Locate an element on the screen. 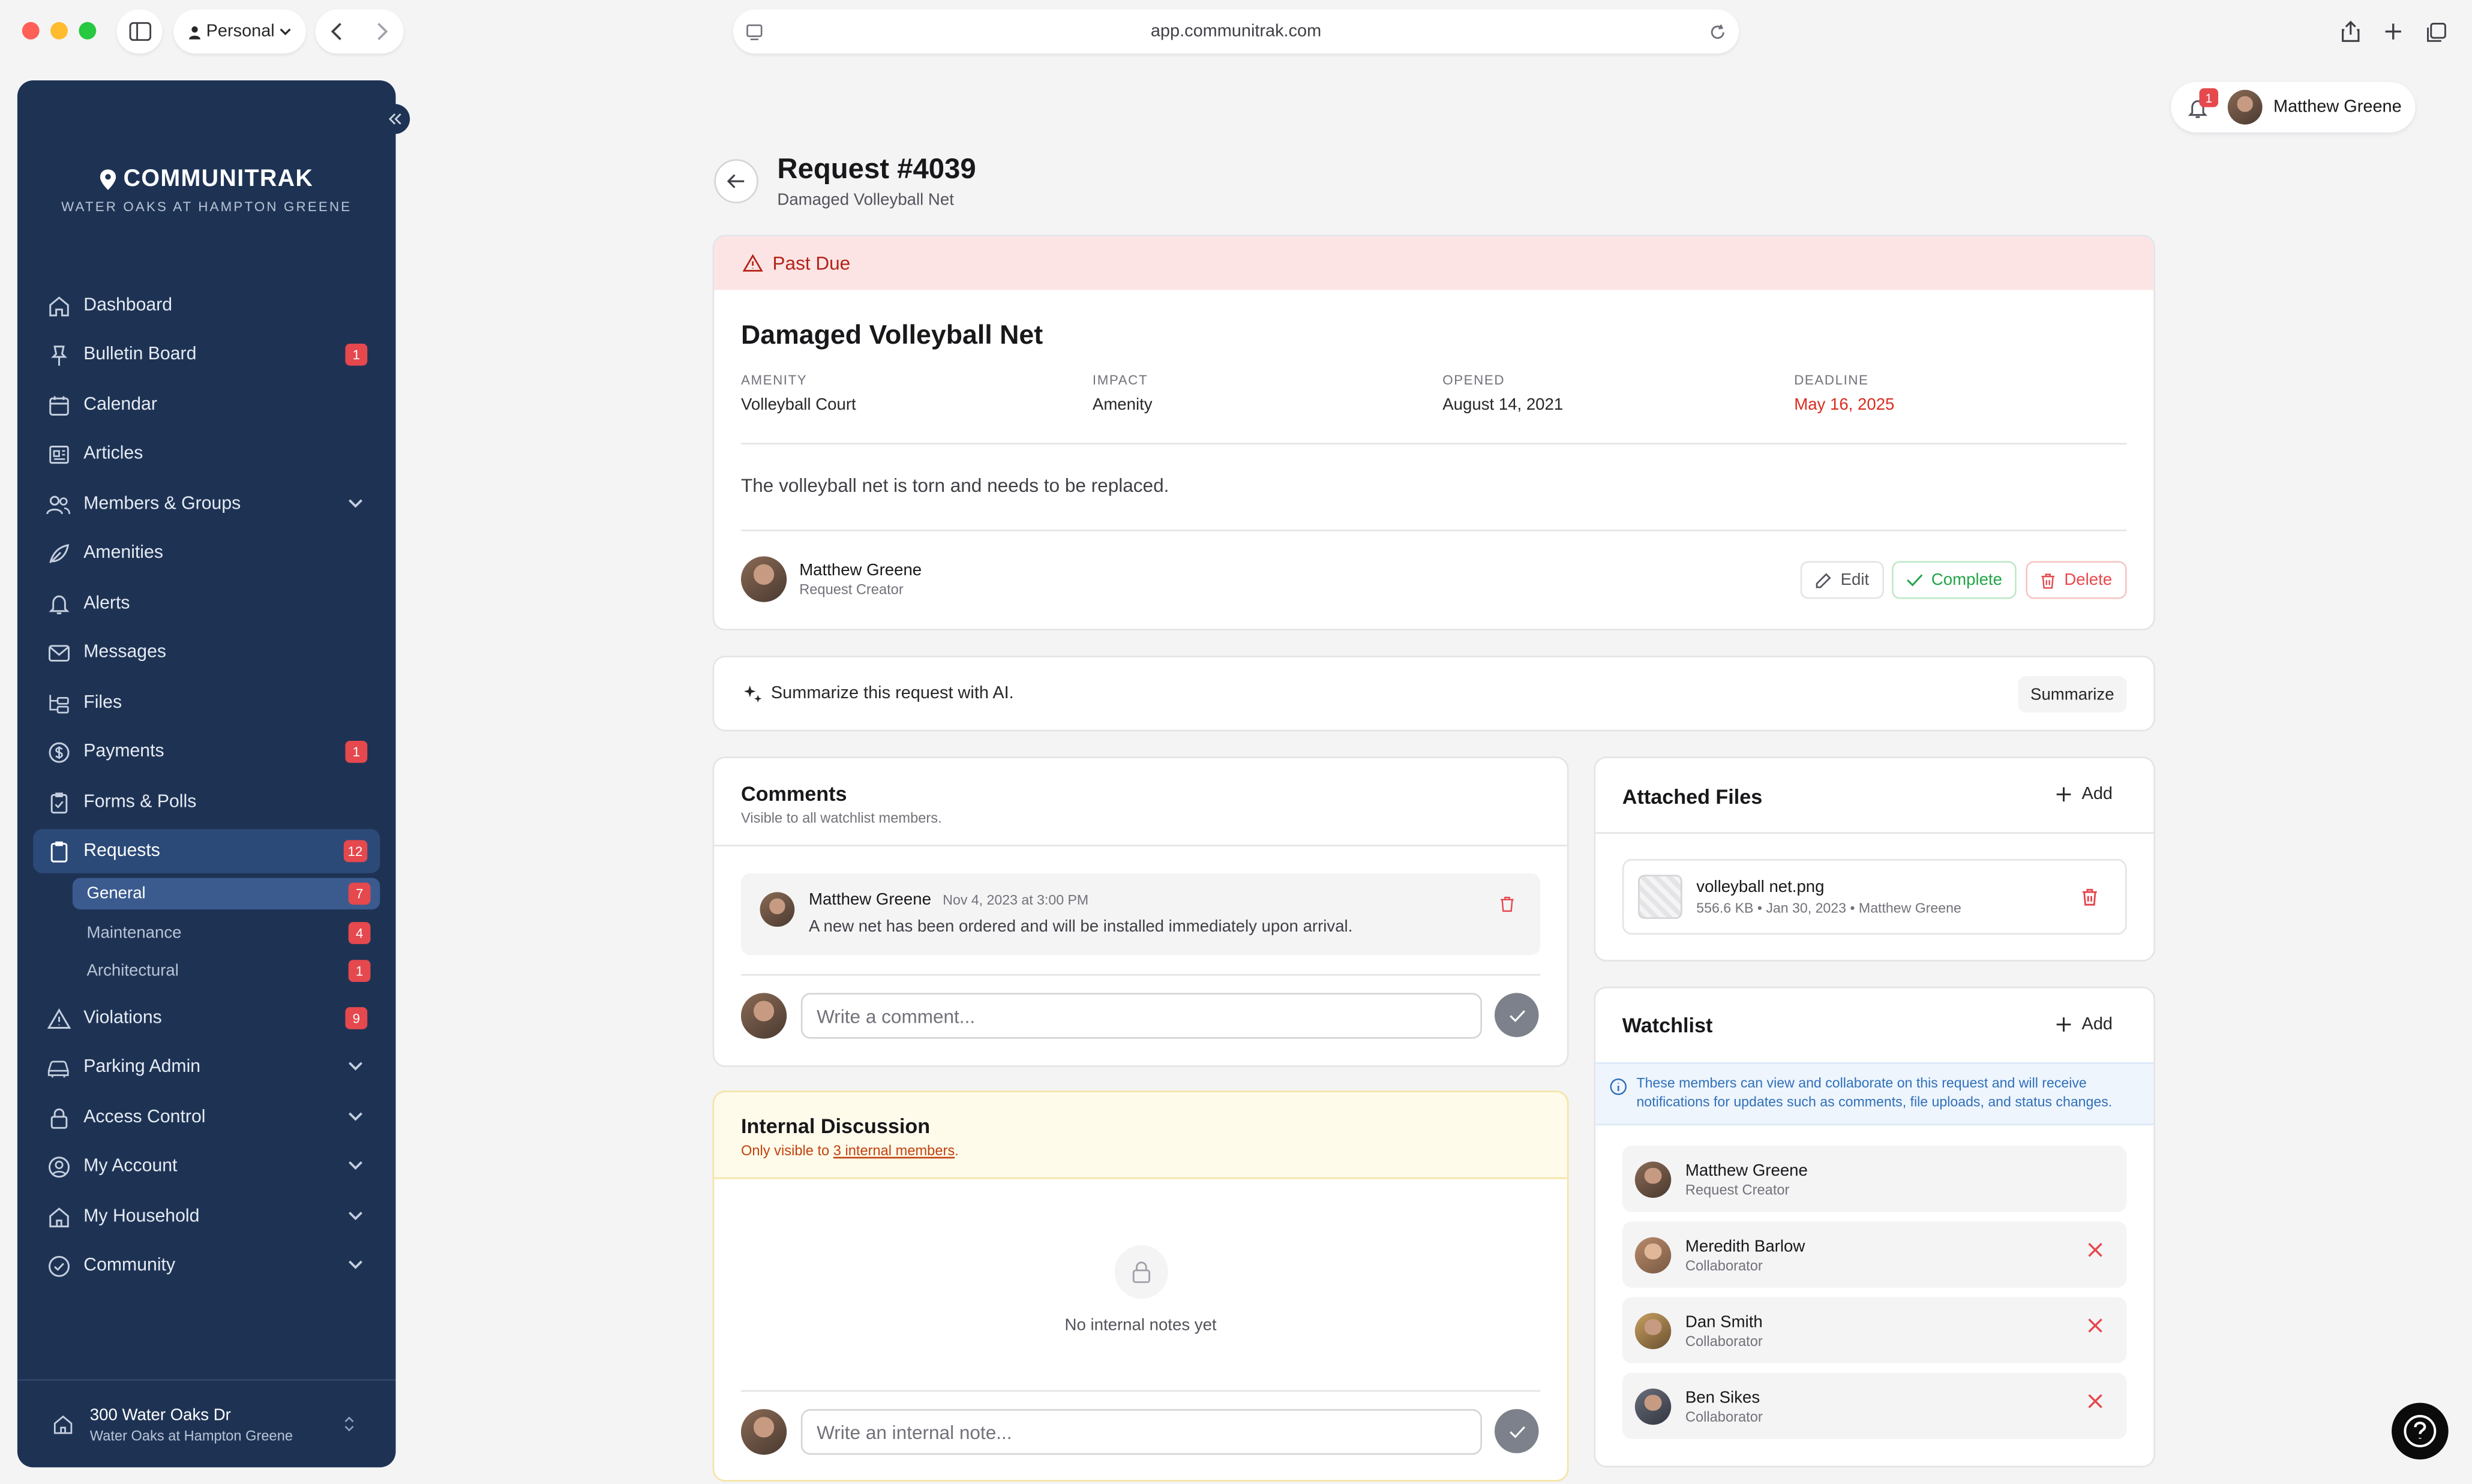  collapse-sidebar-button is located at coordinates (395, 119).